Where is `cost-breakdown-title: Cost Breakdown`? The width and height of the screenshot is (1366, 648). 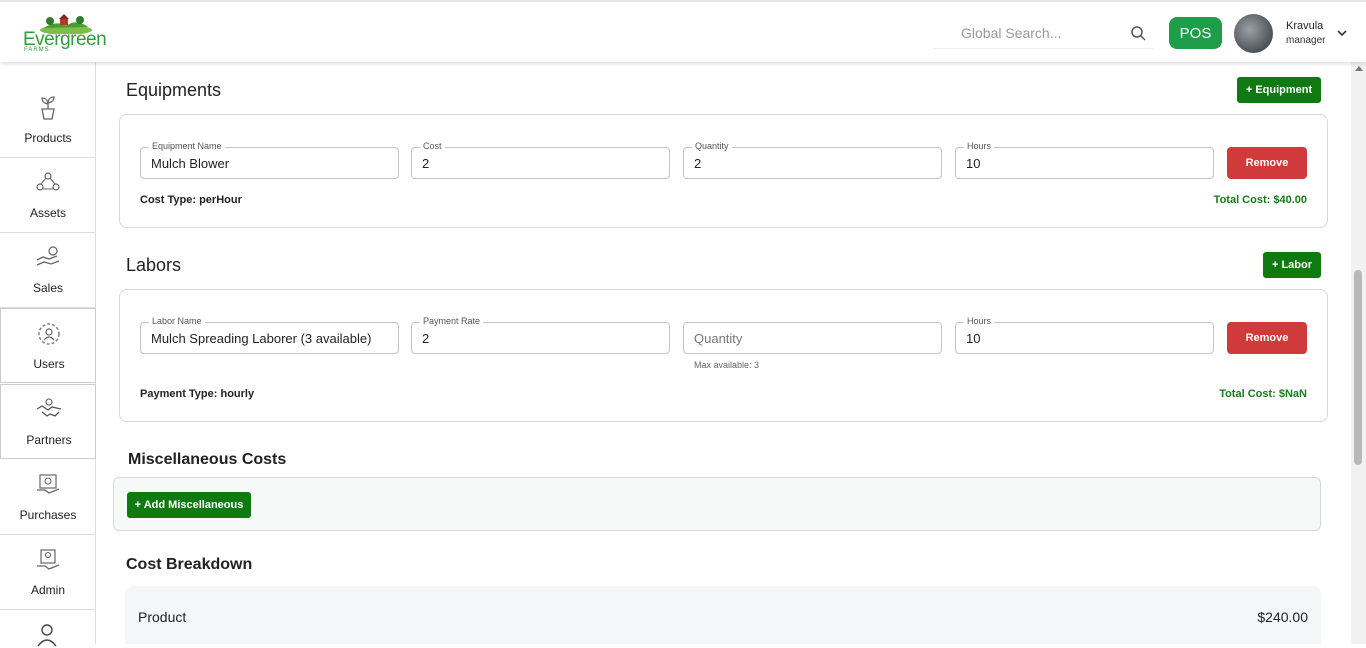 cost-breakdown-title: Cost Breakdown is located at coordinates (189, 564).